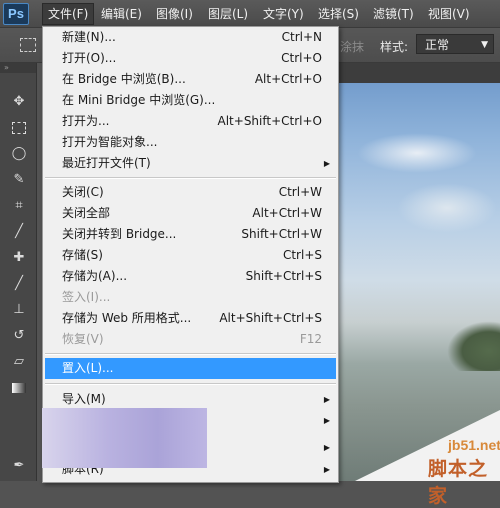 The height and width of the screenshot is (508, 500). I want to click on style-select-value: 正常, so click(437, 45).